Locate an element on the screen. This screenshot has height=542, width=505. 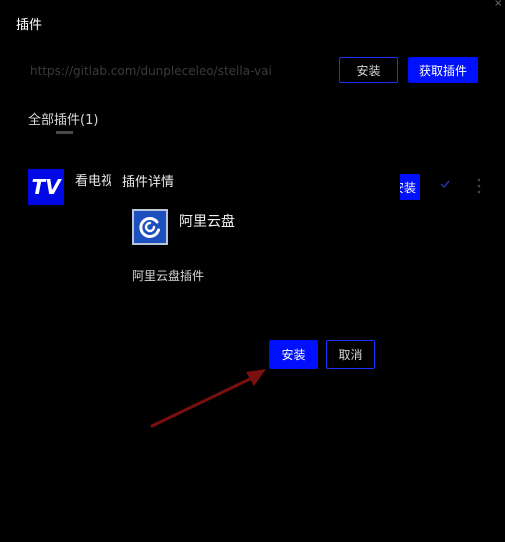
plugin-action-button: 安装 is located at coordinates (410, 187).